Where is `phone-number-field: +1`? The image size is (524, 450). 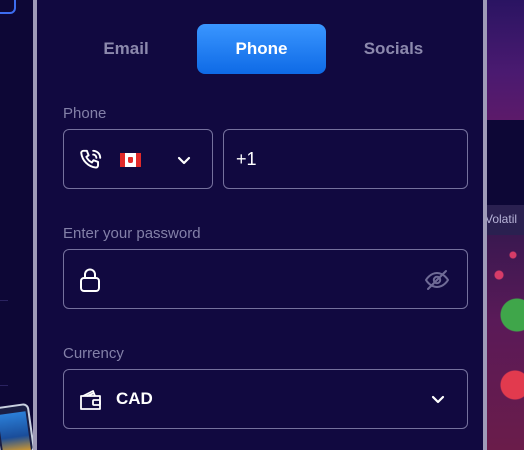
phone-number-field: +1 is located at coordinates (345, 159).